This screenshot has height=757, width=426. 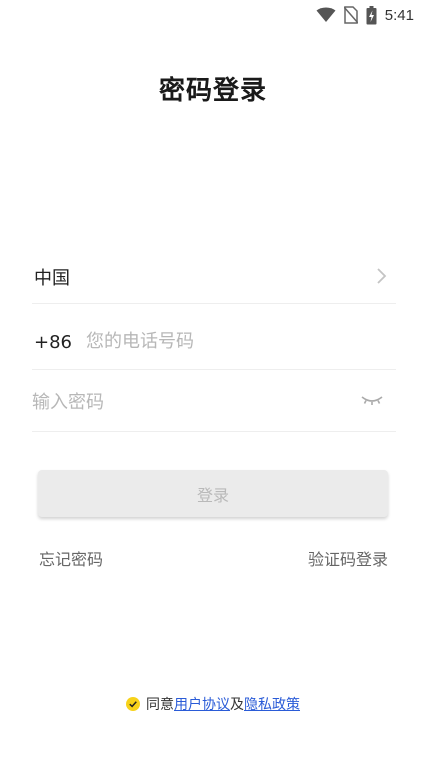 I want to click on country-code: +86, so click(x=53, y=342).